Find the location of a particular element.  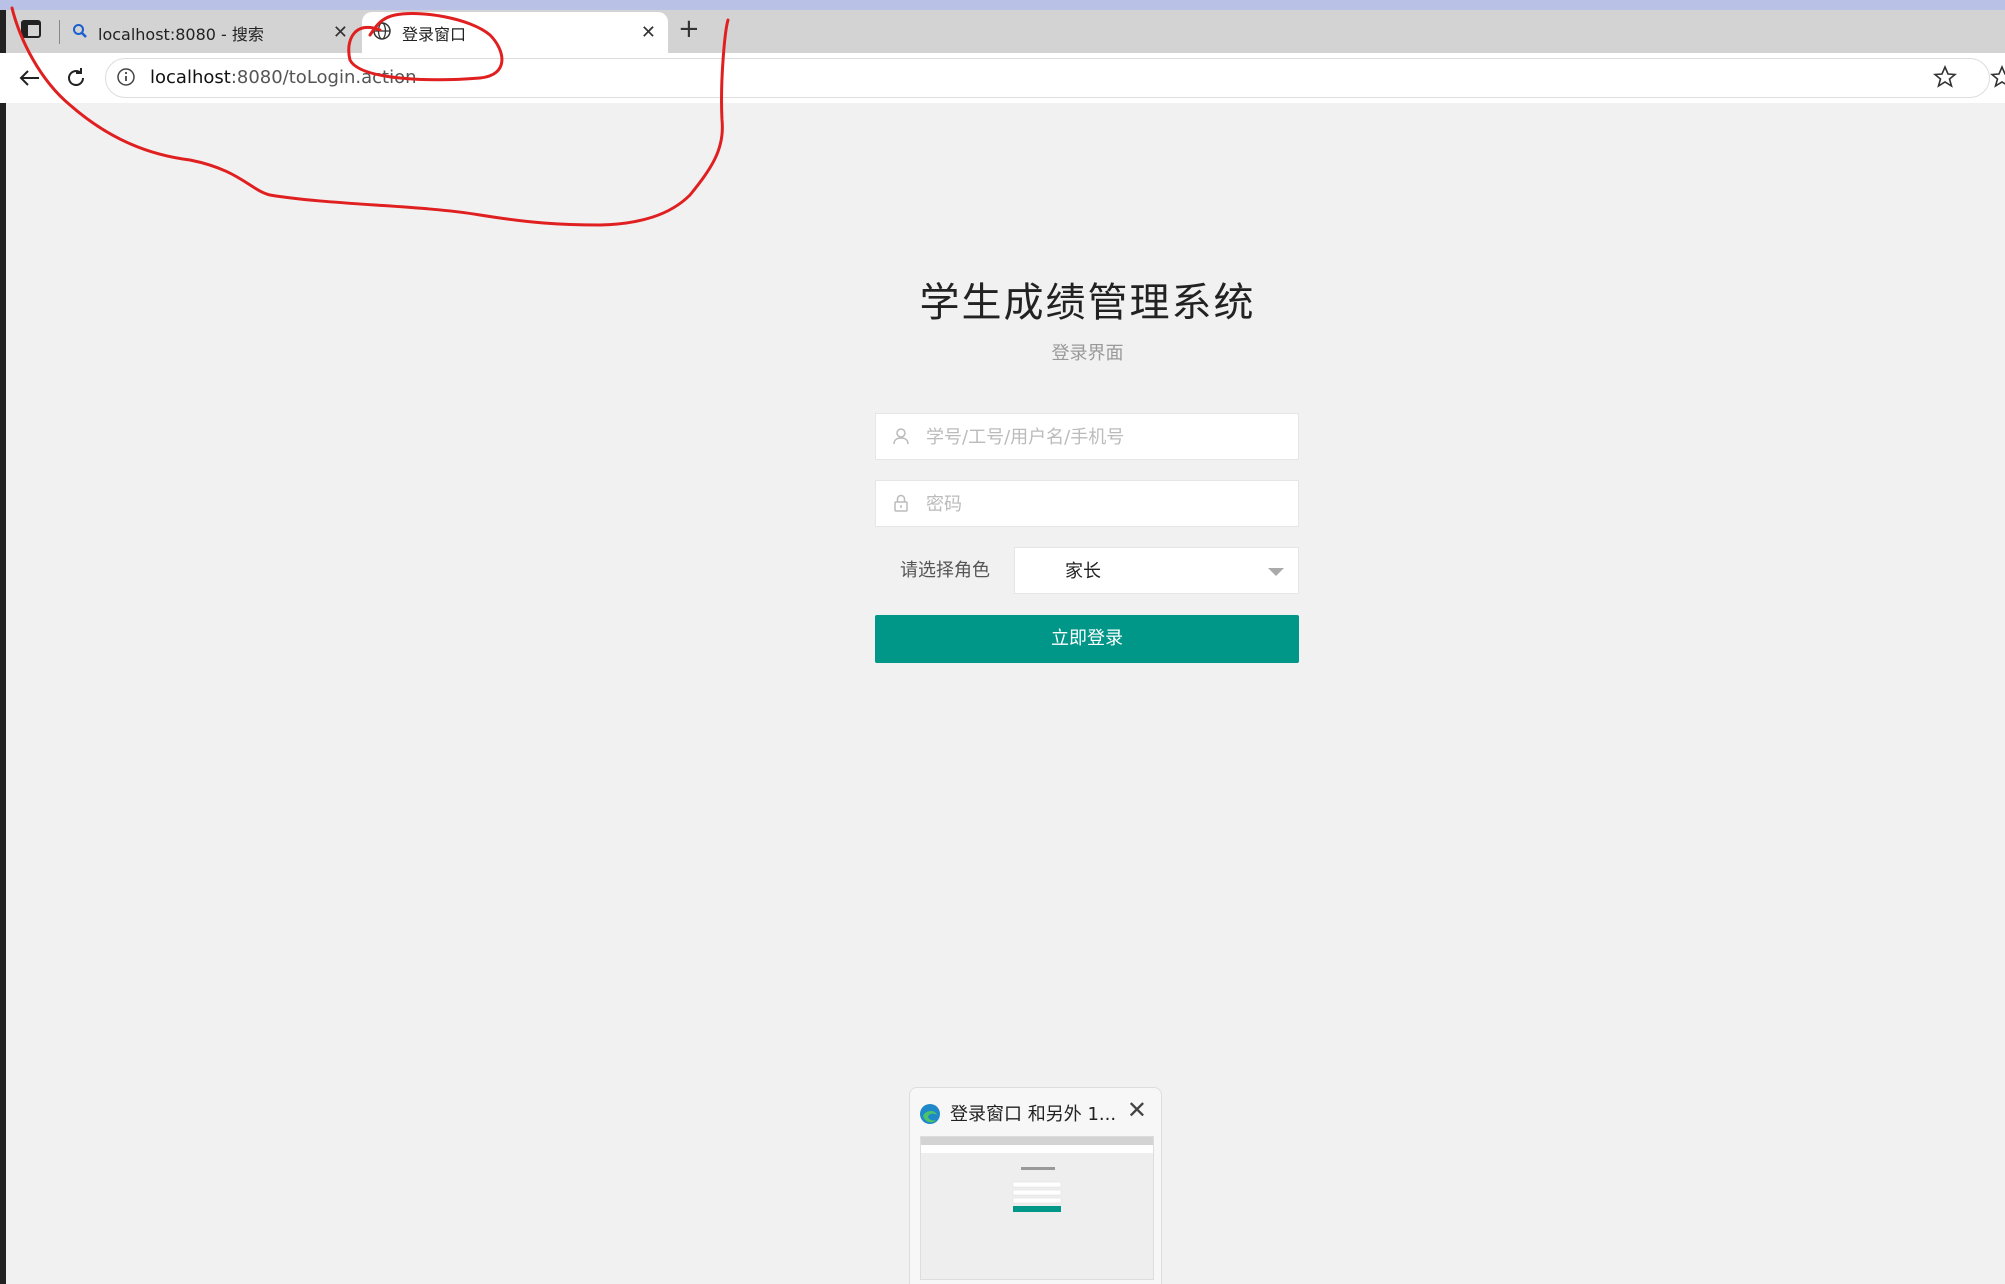

role-select: 家长 is located at coordinates (1156, 570).